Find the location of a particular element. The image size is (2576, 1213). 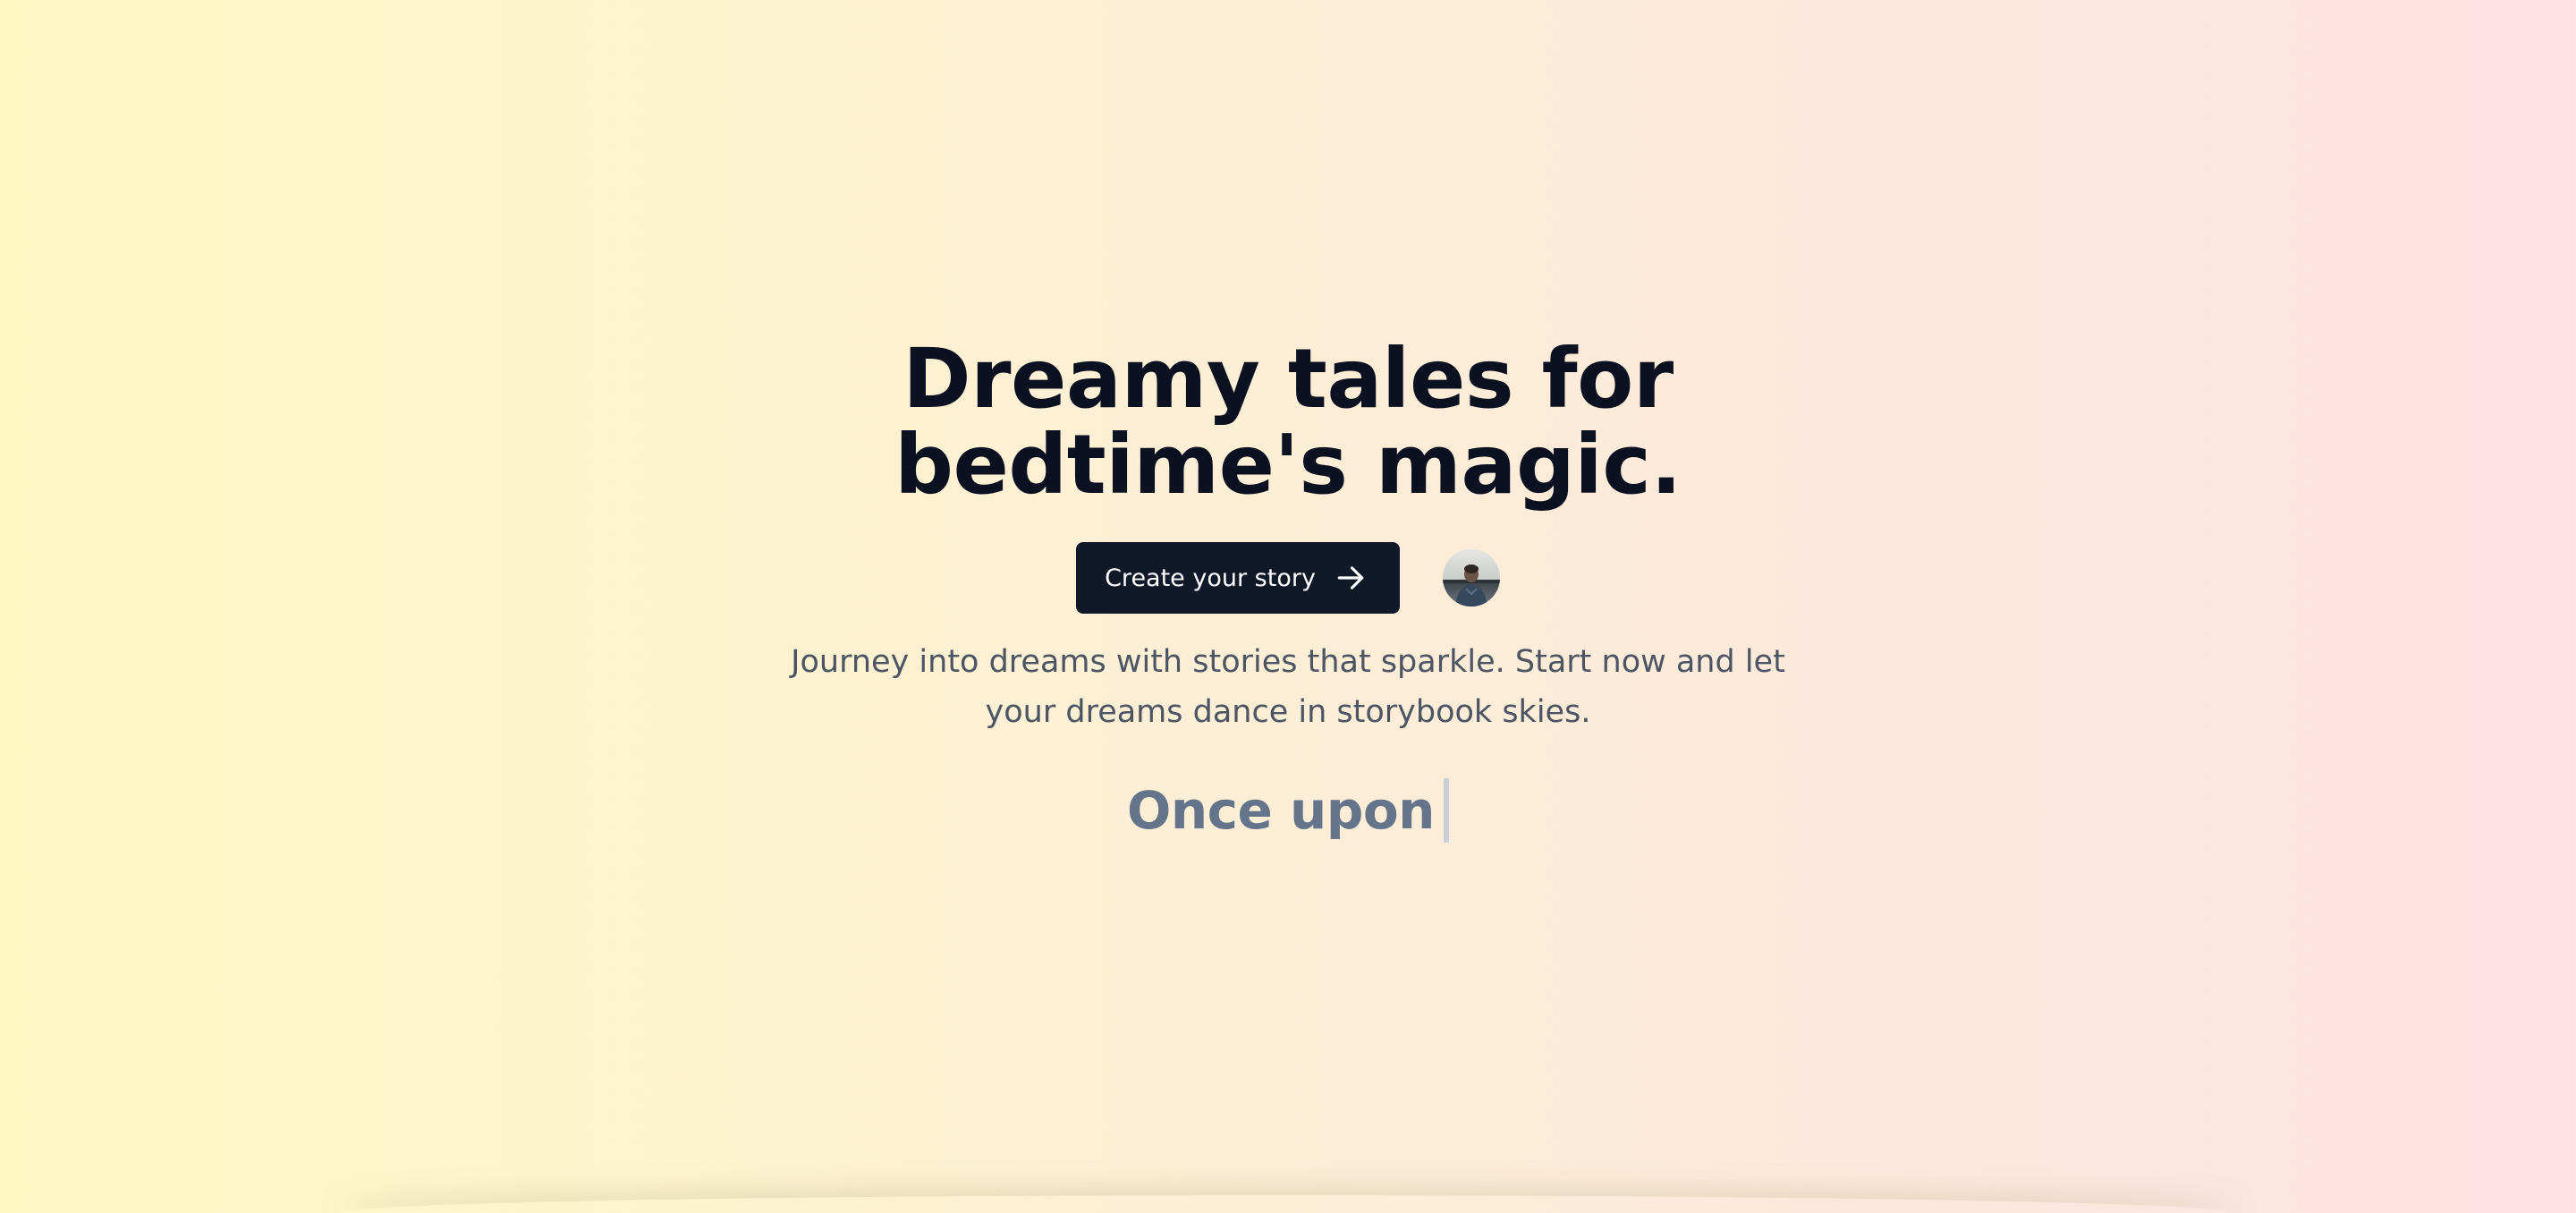

create-story-button-label: Create your story is located at coordinates (1210, 578).